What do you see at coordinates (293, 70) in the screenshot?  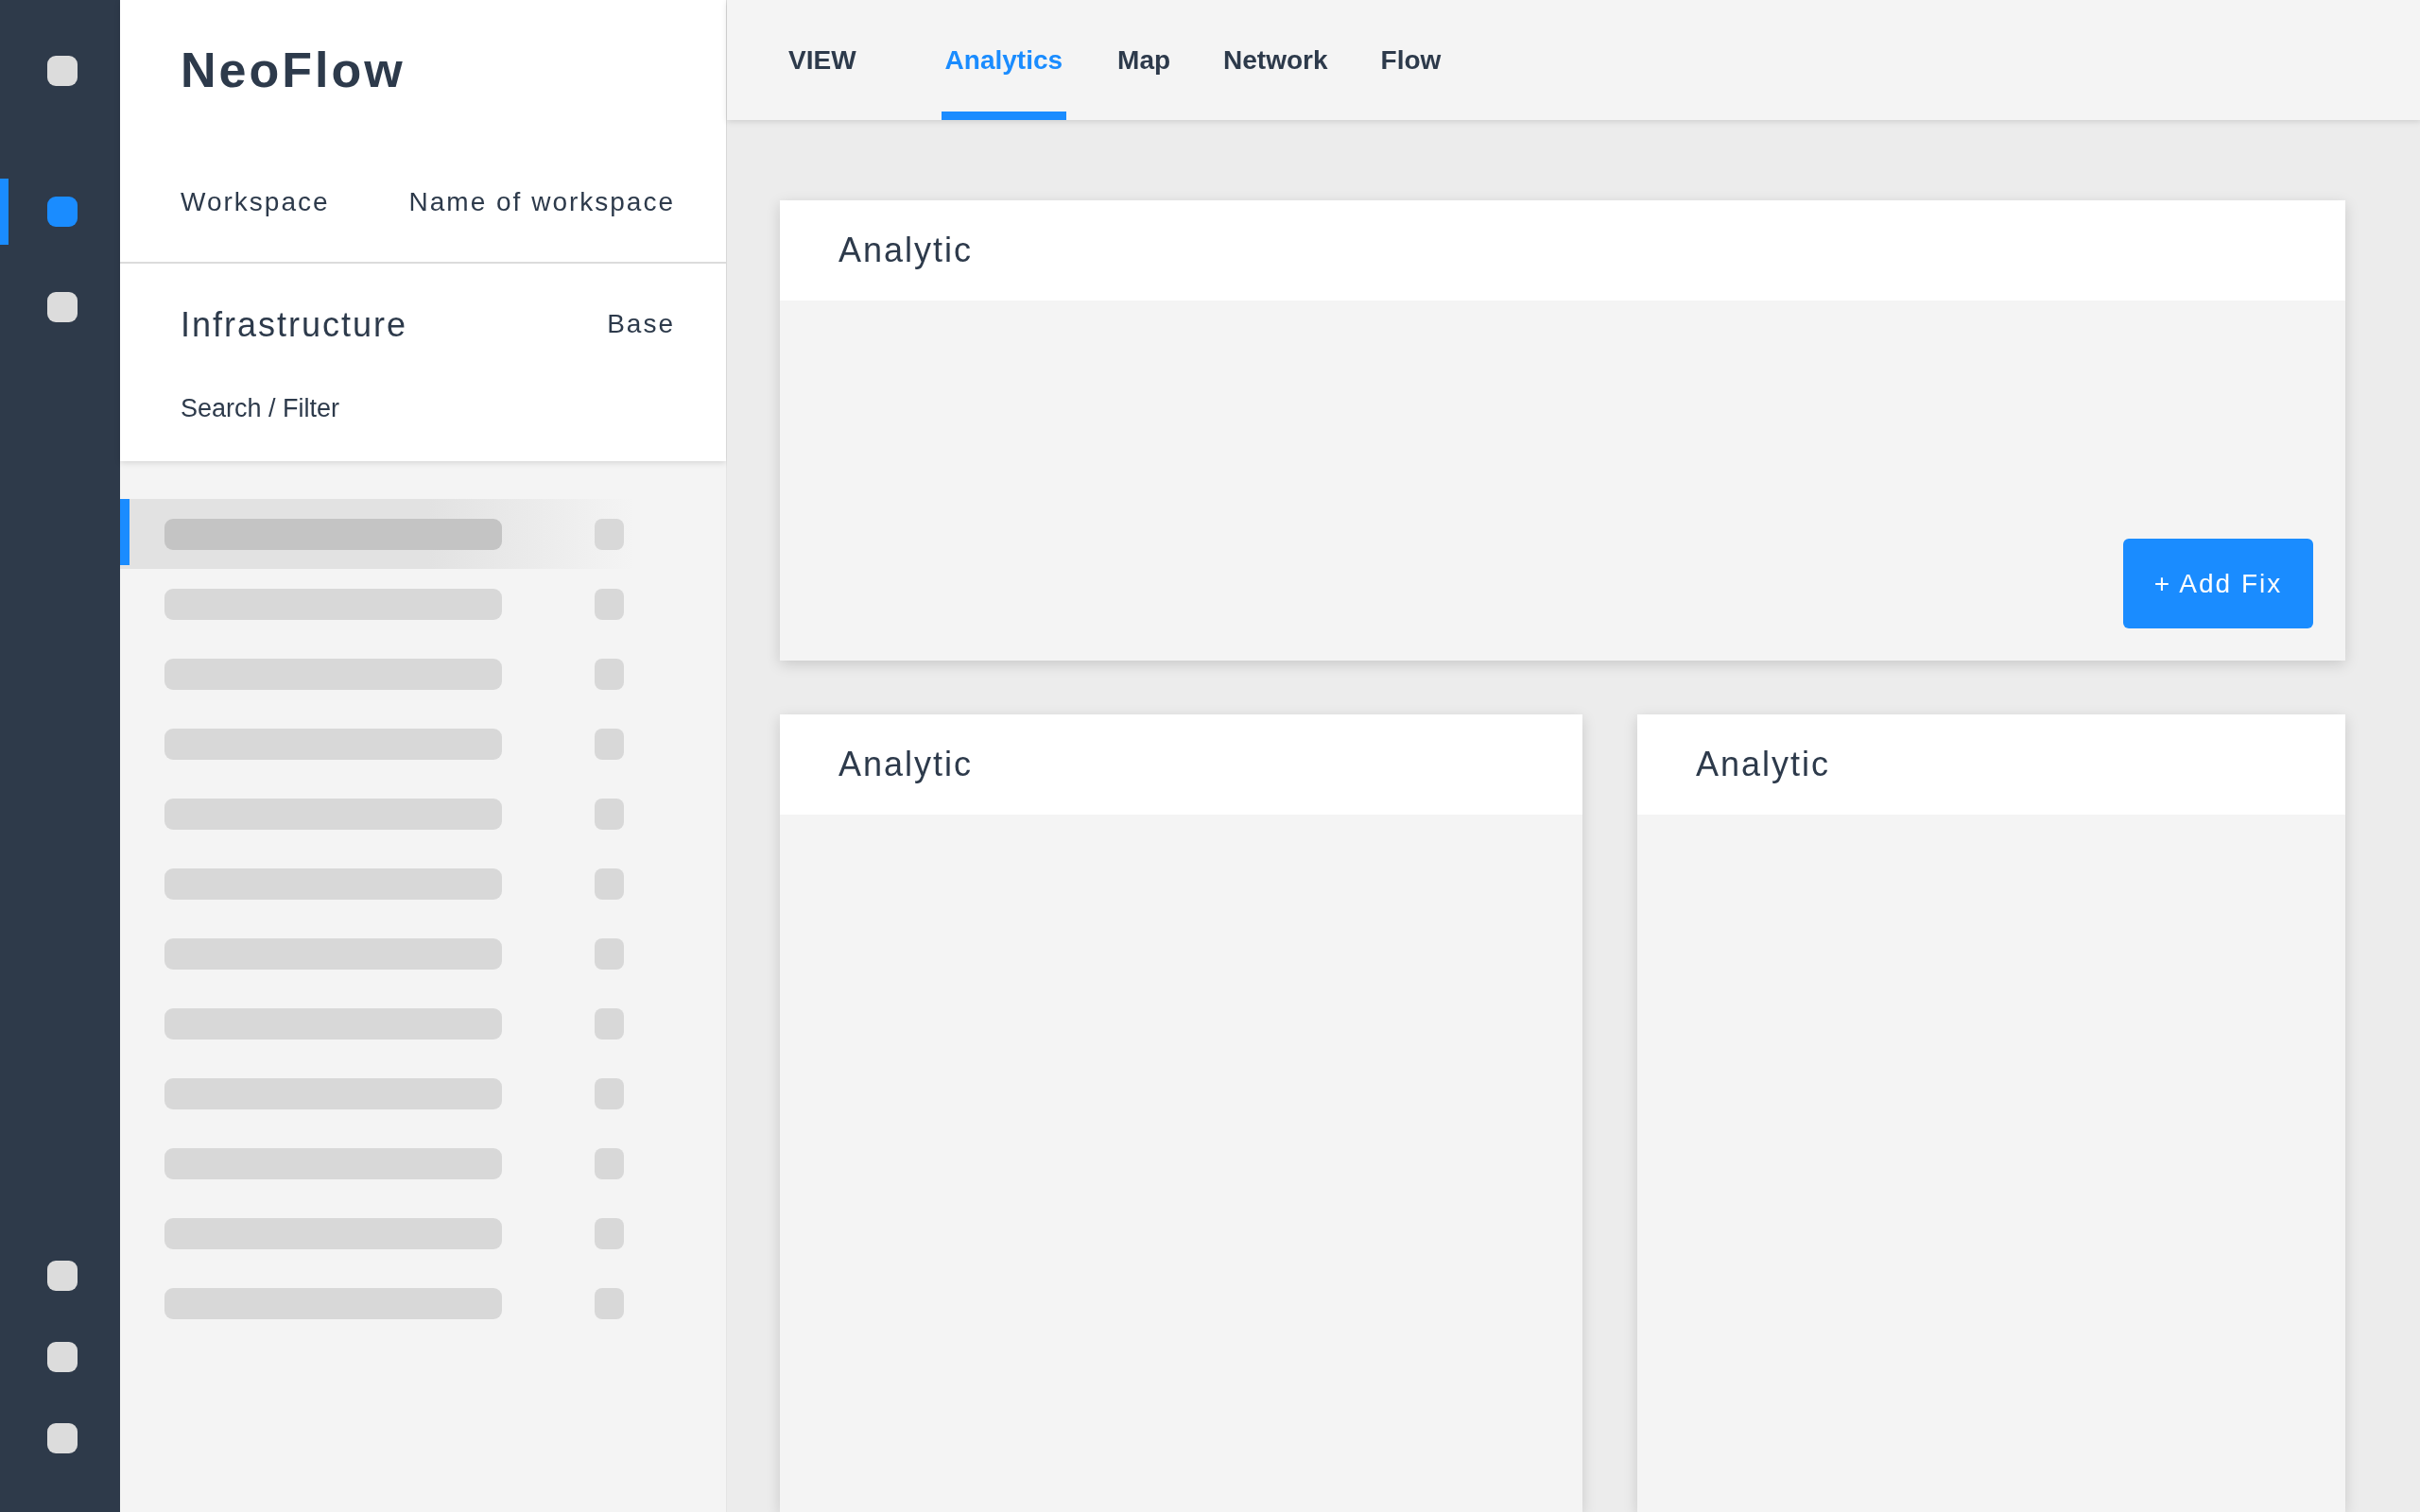 I see `brand-name: NeoFlow` at bounding box center [293, 70].